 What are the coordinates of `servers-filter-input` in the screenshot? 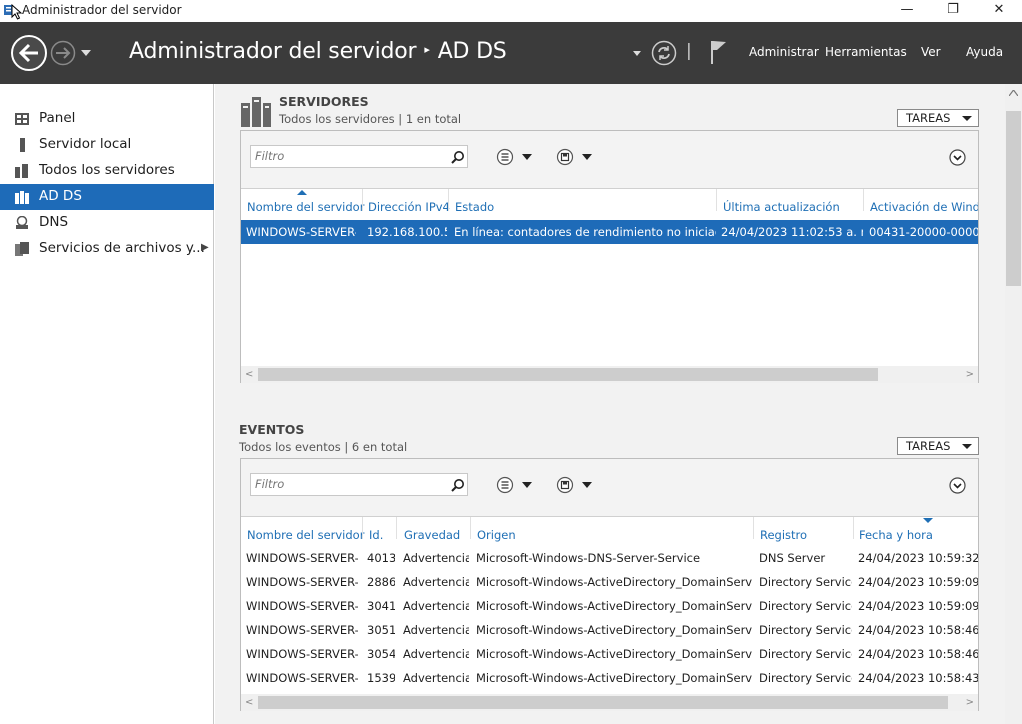 It's located at (350, 156).